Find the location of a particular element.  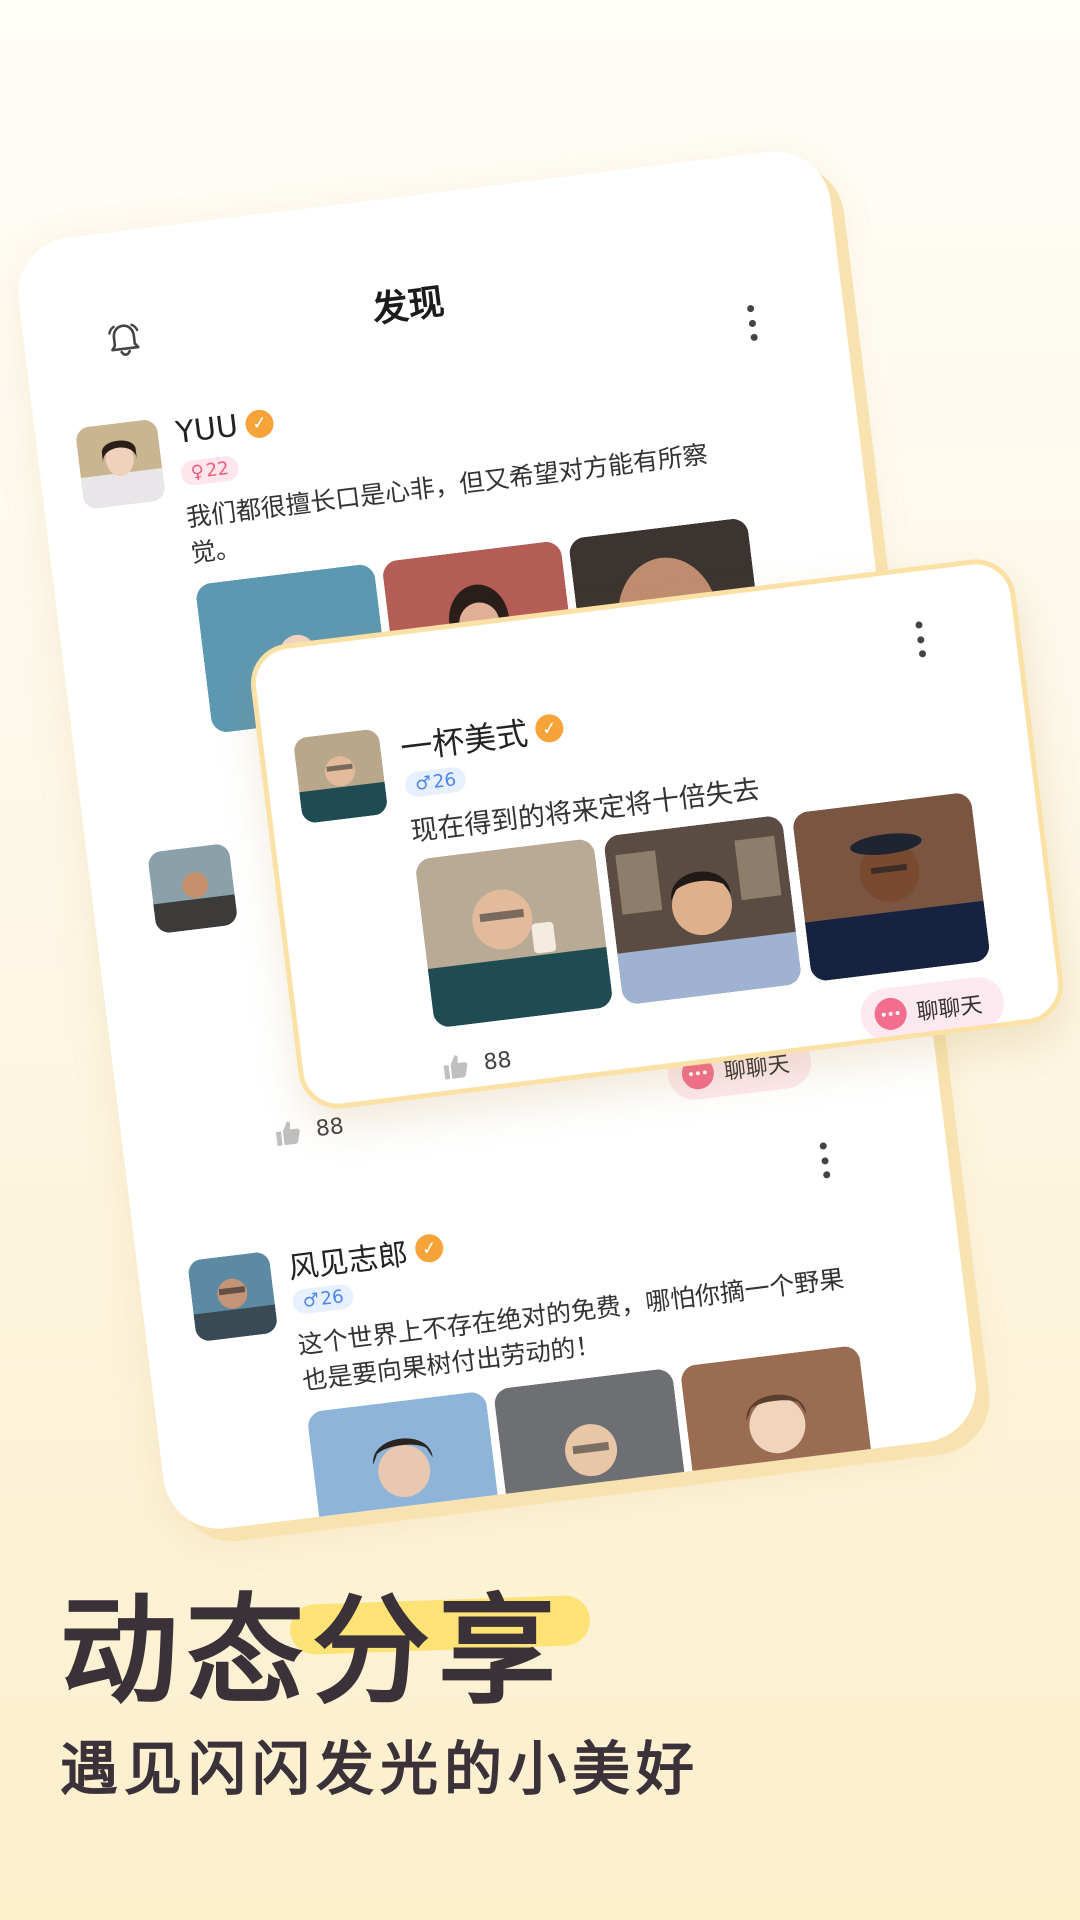

chat-button: 聊聊天 is located at coordinates (932, 1009).